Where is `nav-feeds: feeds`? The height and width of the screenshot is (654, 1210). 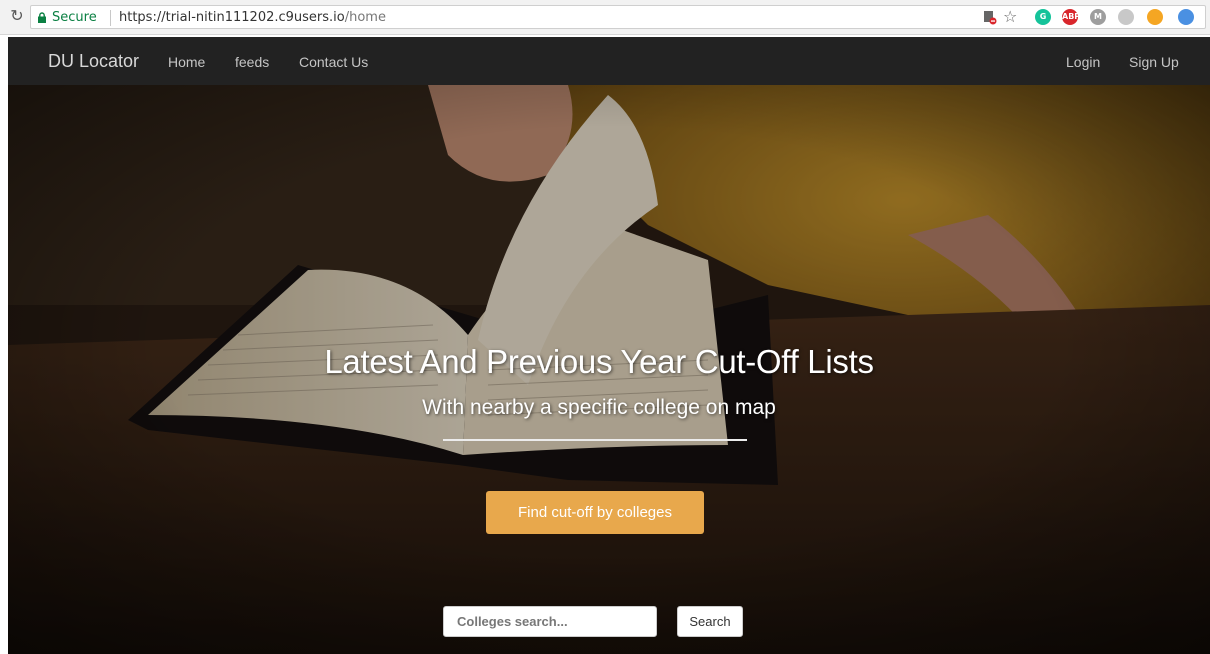 nav-feeds: feeds is located at coordinates (252, 62).